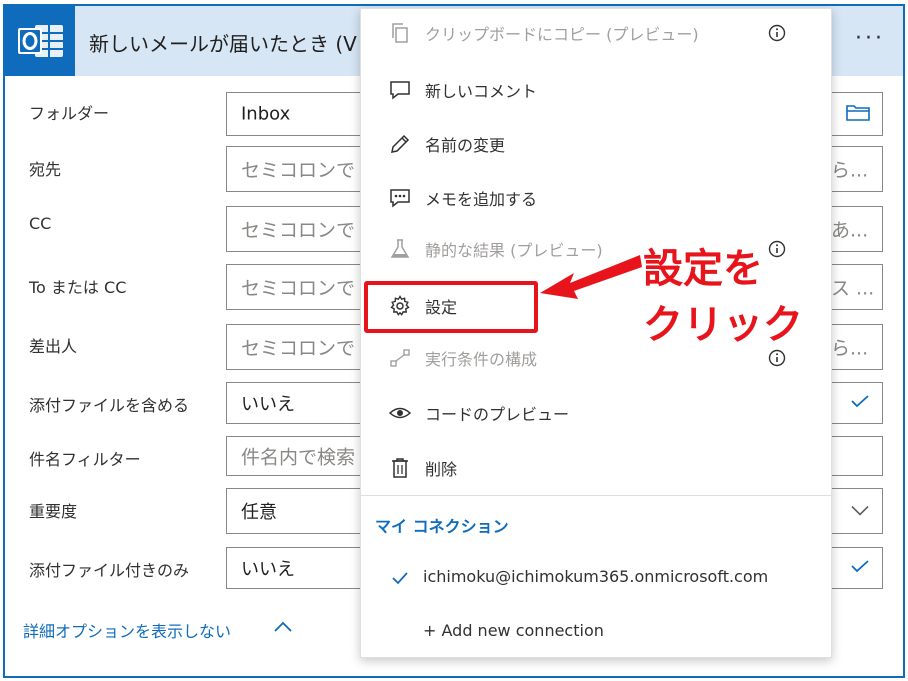  I want to click on run-after-icon, so click(400, 358).